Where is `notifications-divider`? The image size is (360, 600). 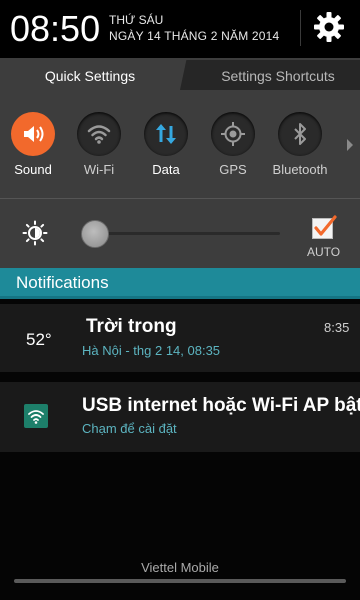 notifications-divider is located at coordinates (180, 297).